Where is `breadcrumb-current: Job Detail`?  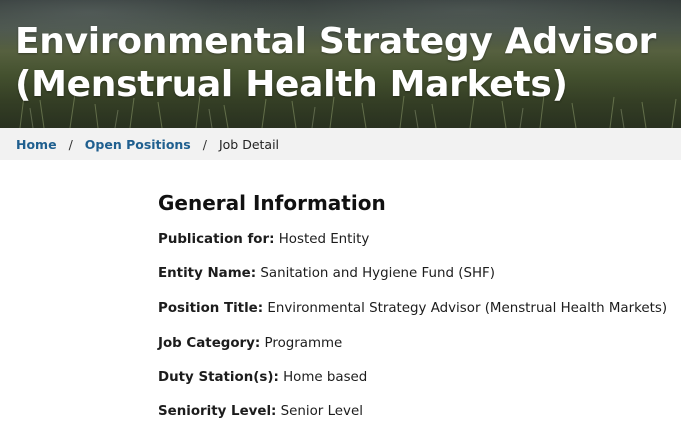 breadcrumb-current: Job Detail is located at coordinates (249, 144).